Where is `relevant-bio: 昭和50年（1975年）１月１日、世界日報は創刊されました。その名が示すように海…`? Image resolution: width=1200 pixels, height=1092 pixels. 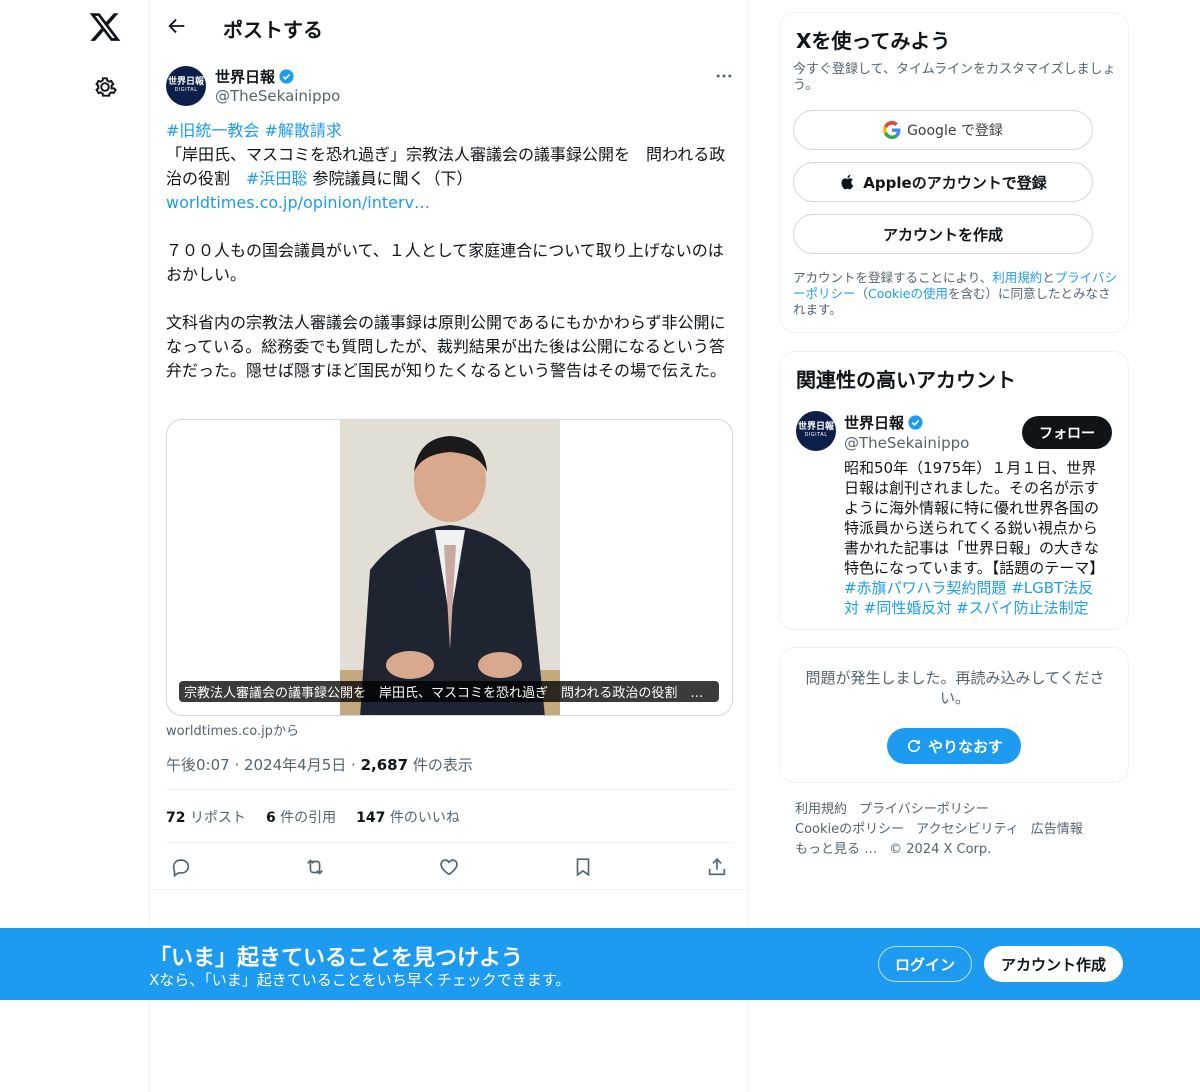
relevant-bio: 昭和50年（1975年）１月１日、世界日報は創刊されました。その名が示すように海… is located at coordinates (975, 538).